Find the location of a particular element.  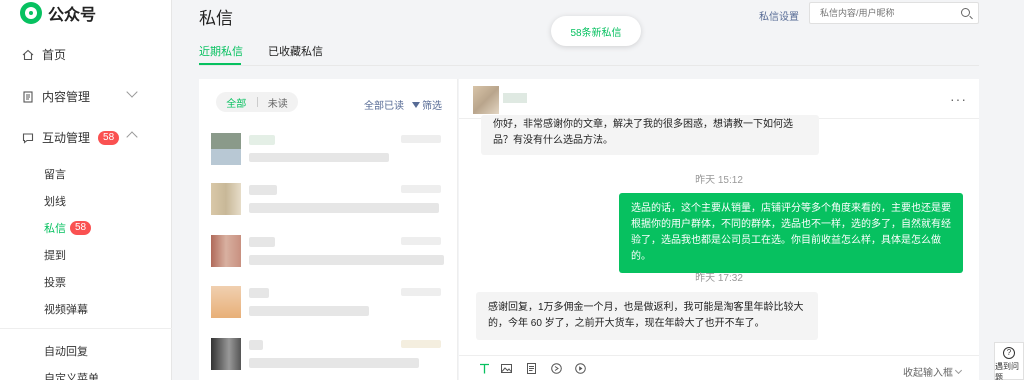

search-box is located at coordinates (894, 13).